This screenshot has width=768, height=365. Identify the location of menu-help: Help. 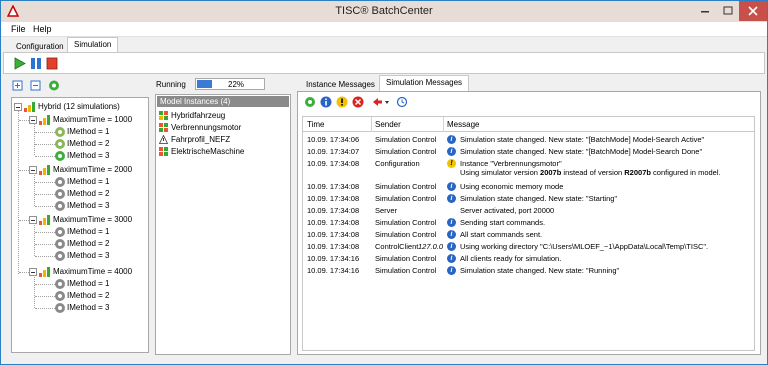
(42, 29).